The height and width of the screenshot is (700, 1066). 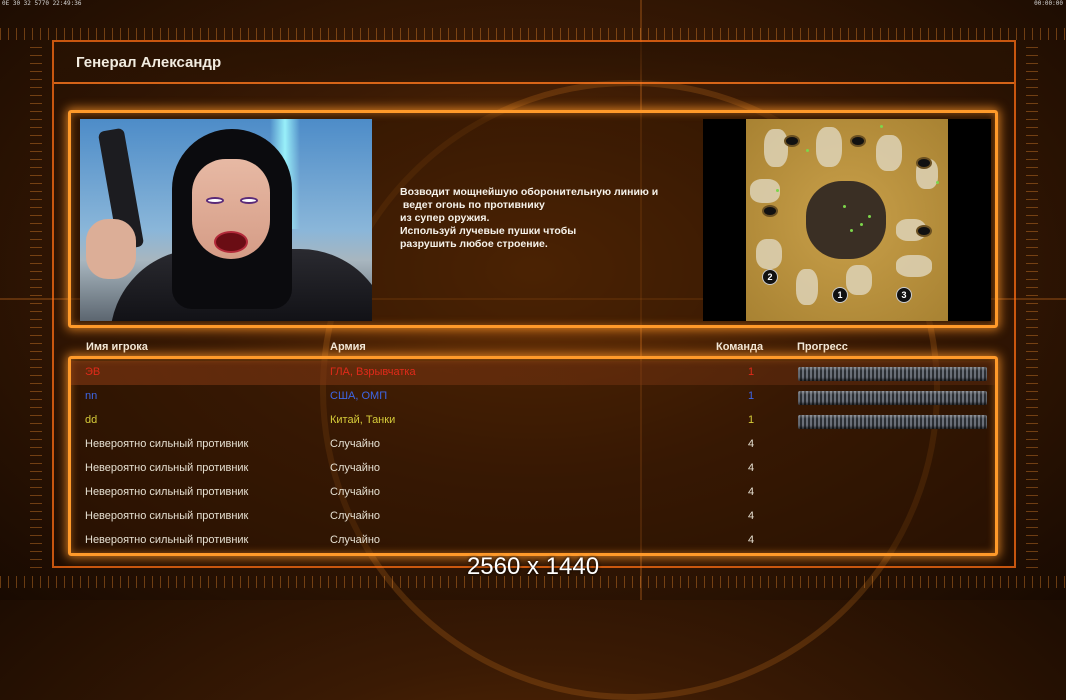 What do you see at coordinates (117, 347) in the screenshot?
I see `column-header-player: Имя игрока` at bounding box center [117, 347].